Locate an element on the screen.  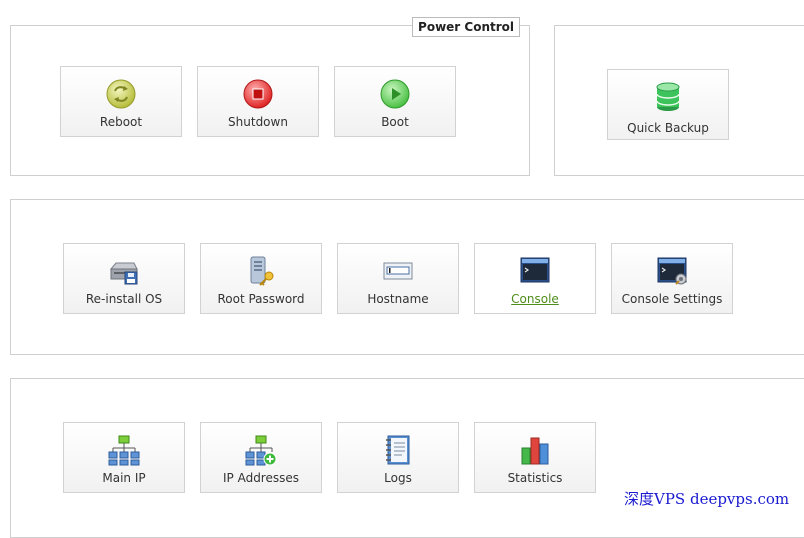
main-ip-label: Main IP is located at coordinates (124, 478).